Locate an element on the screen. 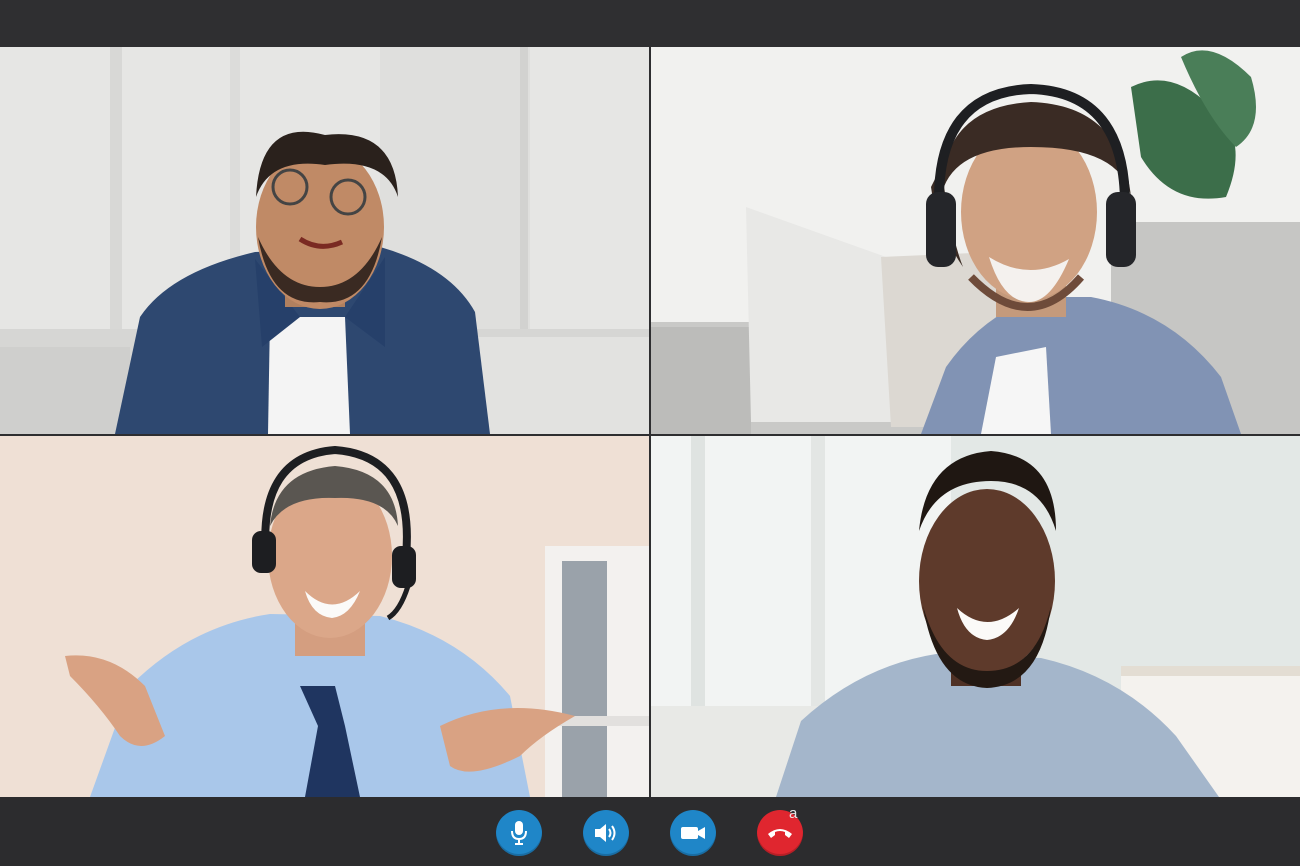 The height and width of the screenshot is (866, 1300). video-camera-icon is located at coordinates (693, 833).